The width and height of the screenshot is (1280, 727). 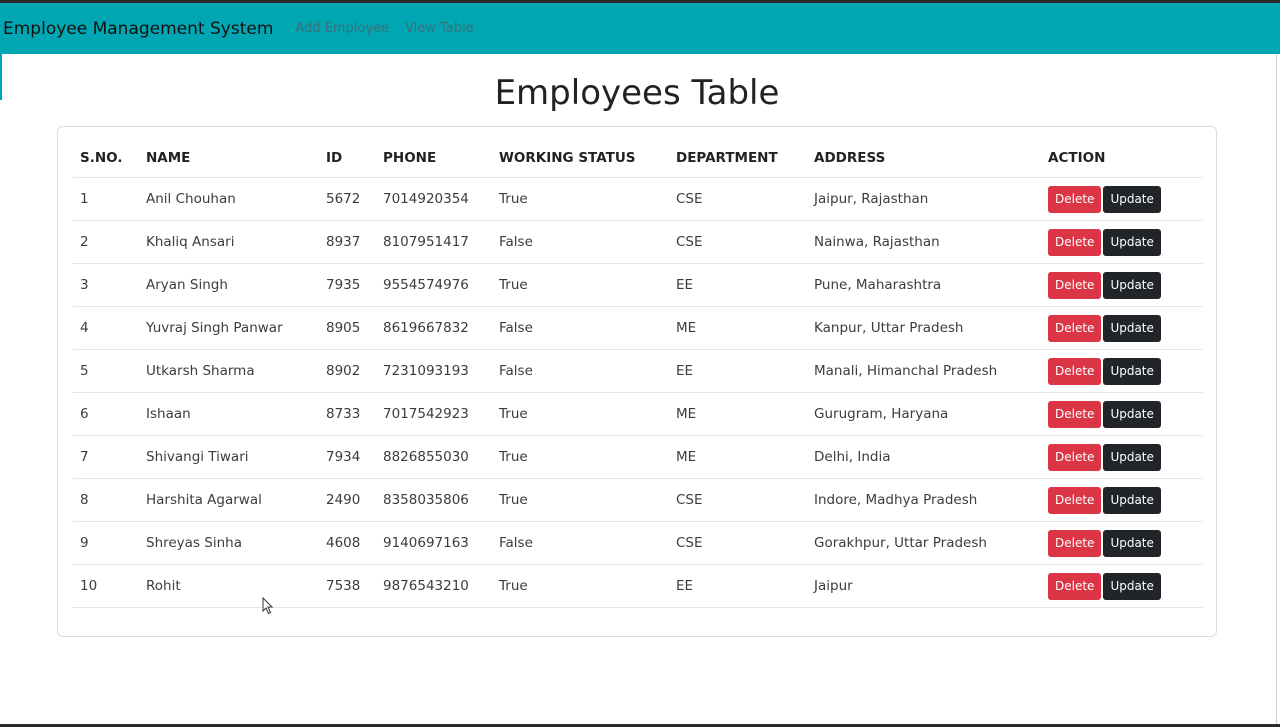 I want to click on column-header-working-status: WORKING STATUS, so click(x=580, y=158).